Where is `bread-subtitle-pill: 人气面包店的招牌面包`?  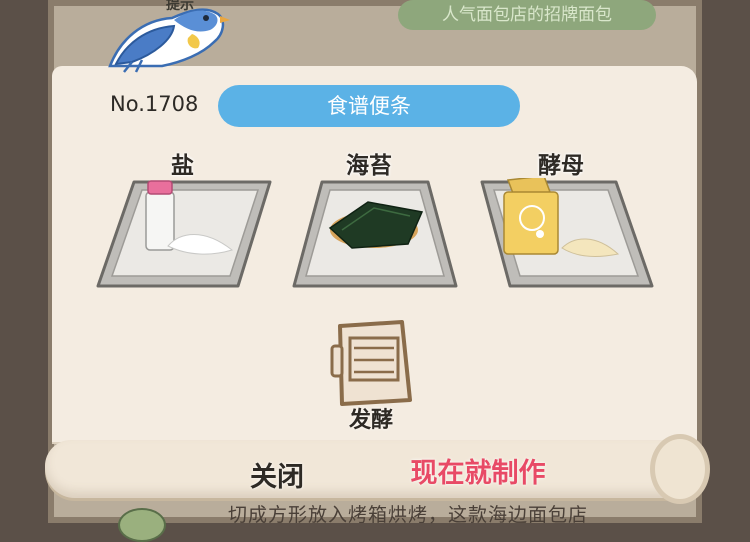
bread-subtitle-pill: 人气面包店的招牌面包 is located at coordinates (527, 15).